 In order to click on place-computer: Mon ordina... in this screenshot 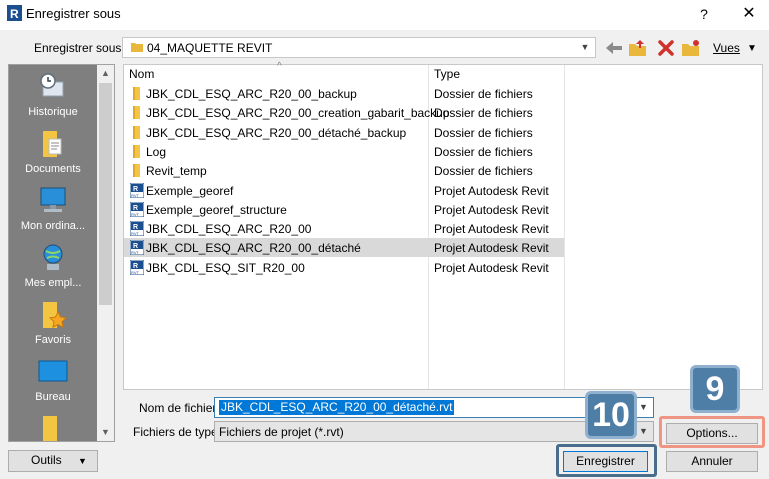, I will do `click(53, 211)`.